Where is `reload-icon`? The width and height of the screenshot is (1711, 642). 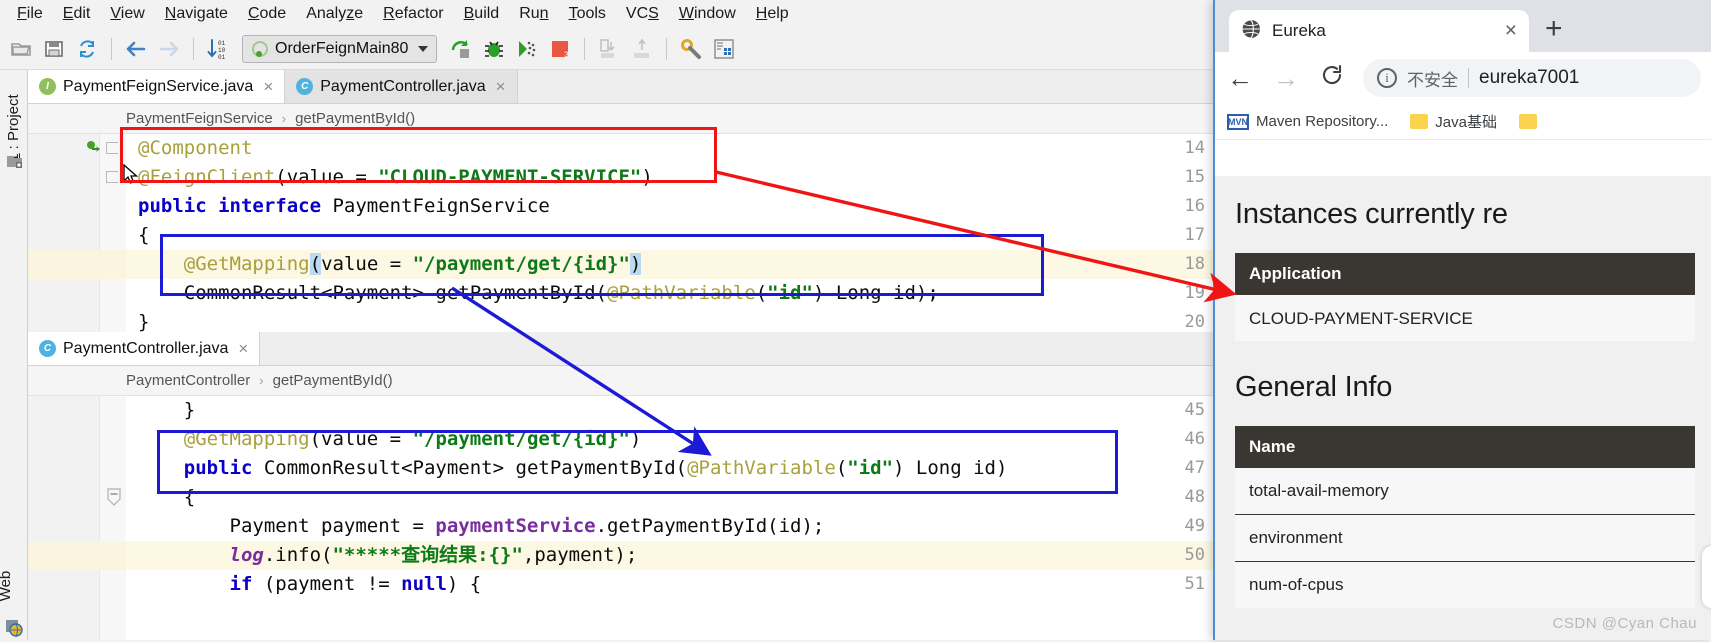
reload-icon is located at coordinates (1332, 78).